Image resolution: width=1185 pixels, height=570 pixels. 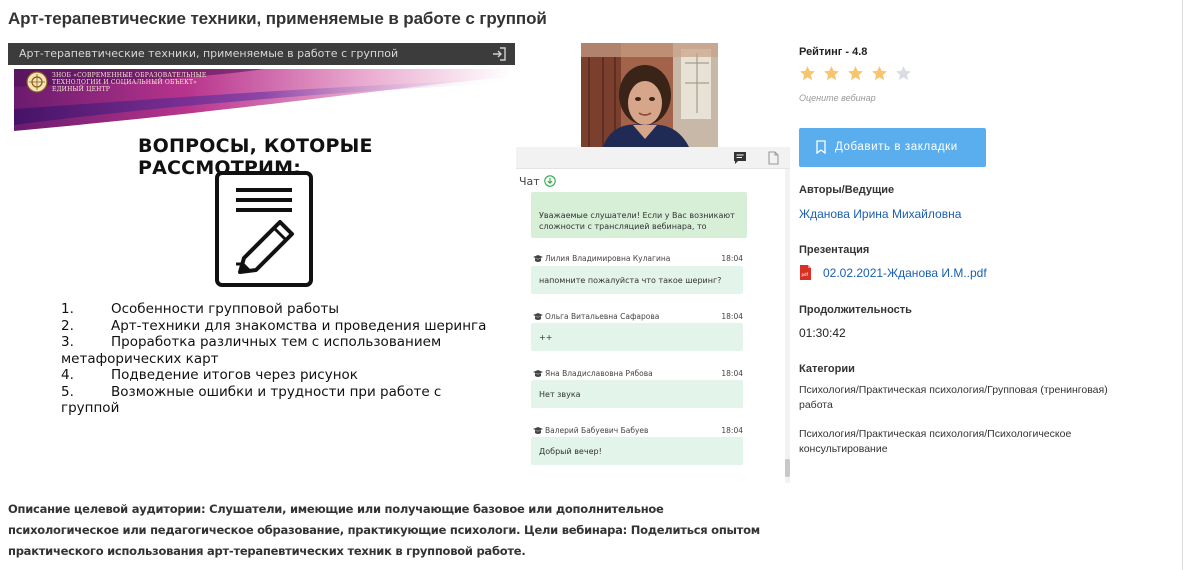 What do you see at coordinates (822, 333) in the screenshot?
I see `duration-value: 01:30:42` at bounding box center [822, 333].